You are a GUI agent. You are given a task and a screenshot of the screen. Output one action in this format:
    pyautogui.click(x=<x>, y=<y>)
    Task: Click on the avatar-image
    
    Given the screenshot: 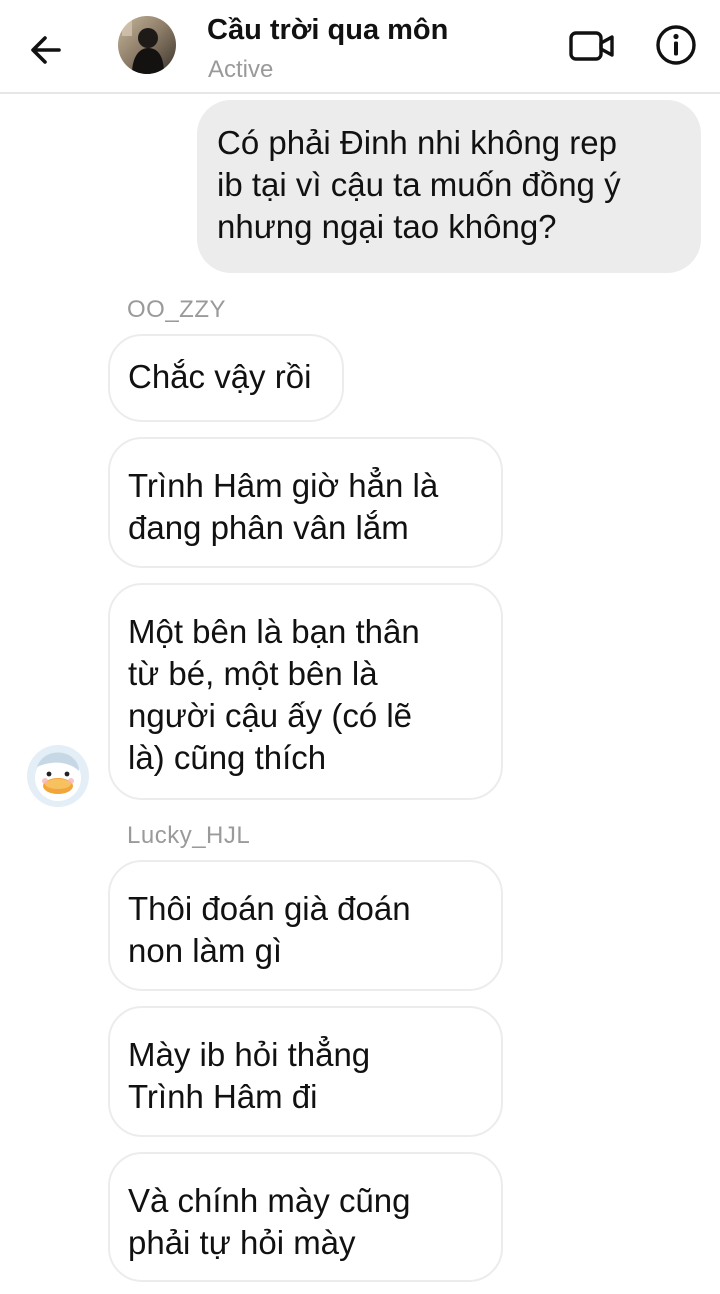 What is the action you would take?
    pyautogui.click(x=147, y=45)
    